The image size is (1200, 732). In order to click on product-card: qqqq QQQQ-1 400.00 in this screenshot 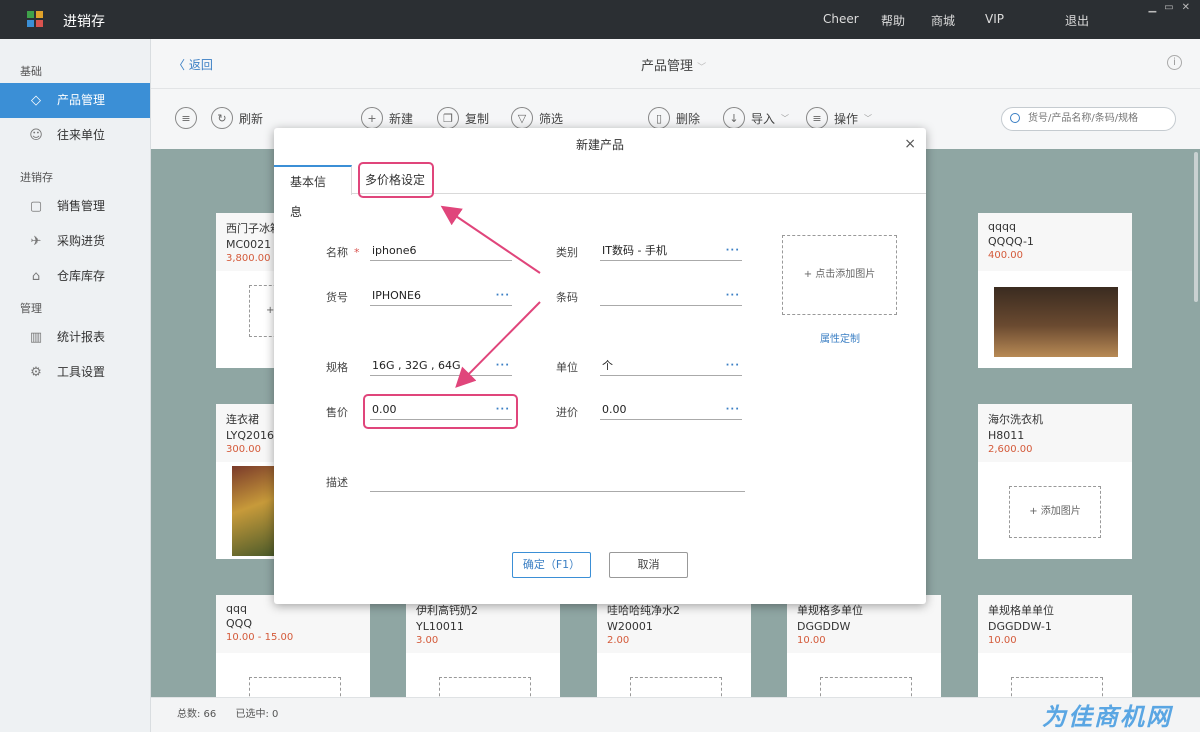, I will do `click(1055, 290)`.